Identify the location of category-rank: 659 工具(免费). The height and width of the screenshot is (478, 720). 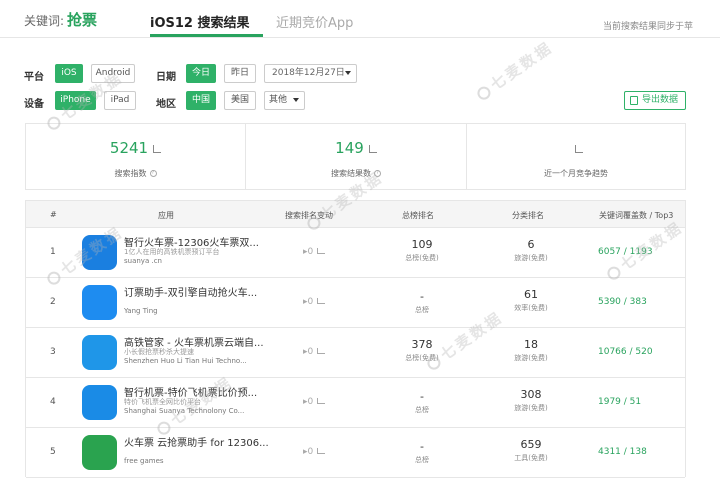
(531, 450).